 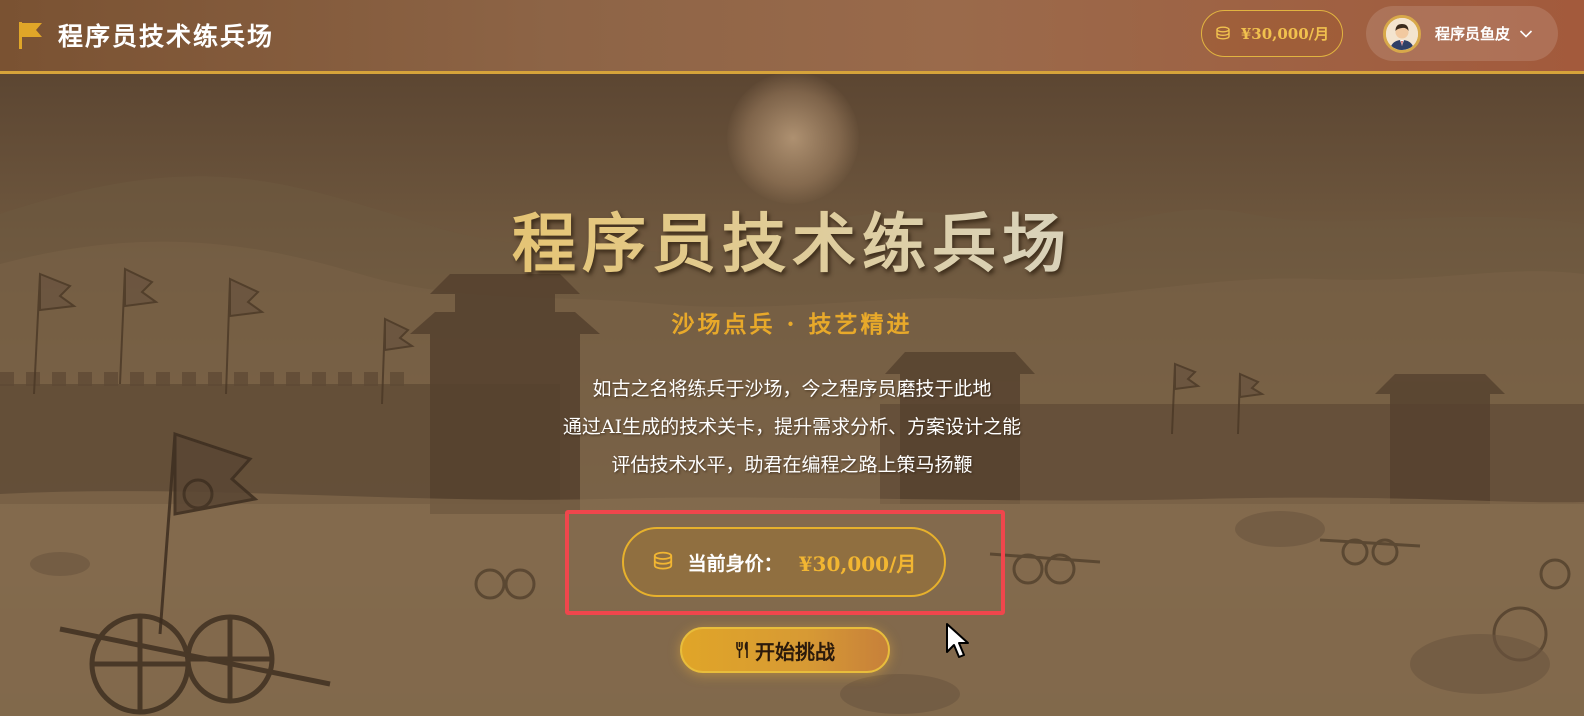 What do you see at coordinates (166, 36) in the screenshot?
I see `brand-title: 程序员技术练兵场` at bounding box center [166, 36].